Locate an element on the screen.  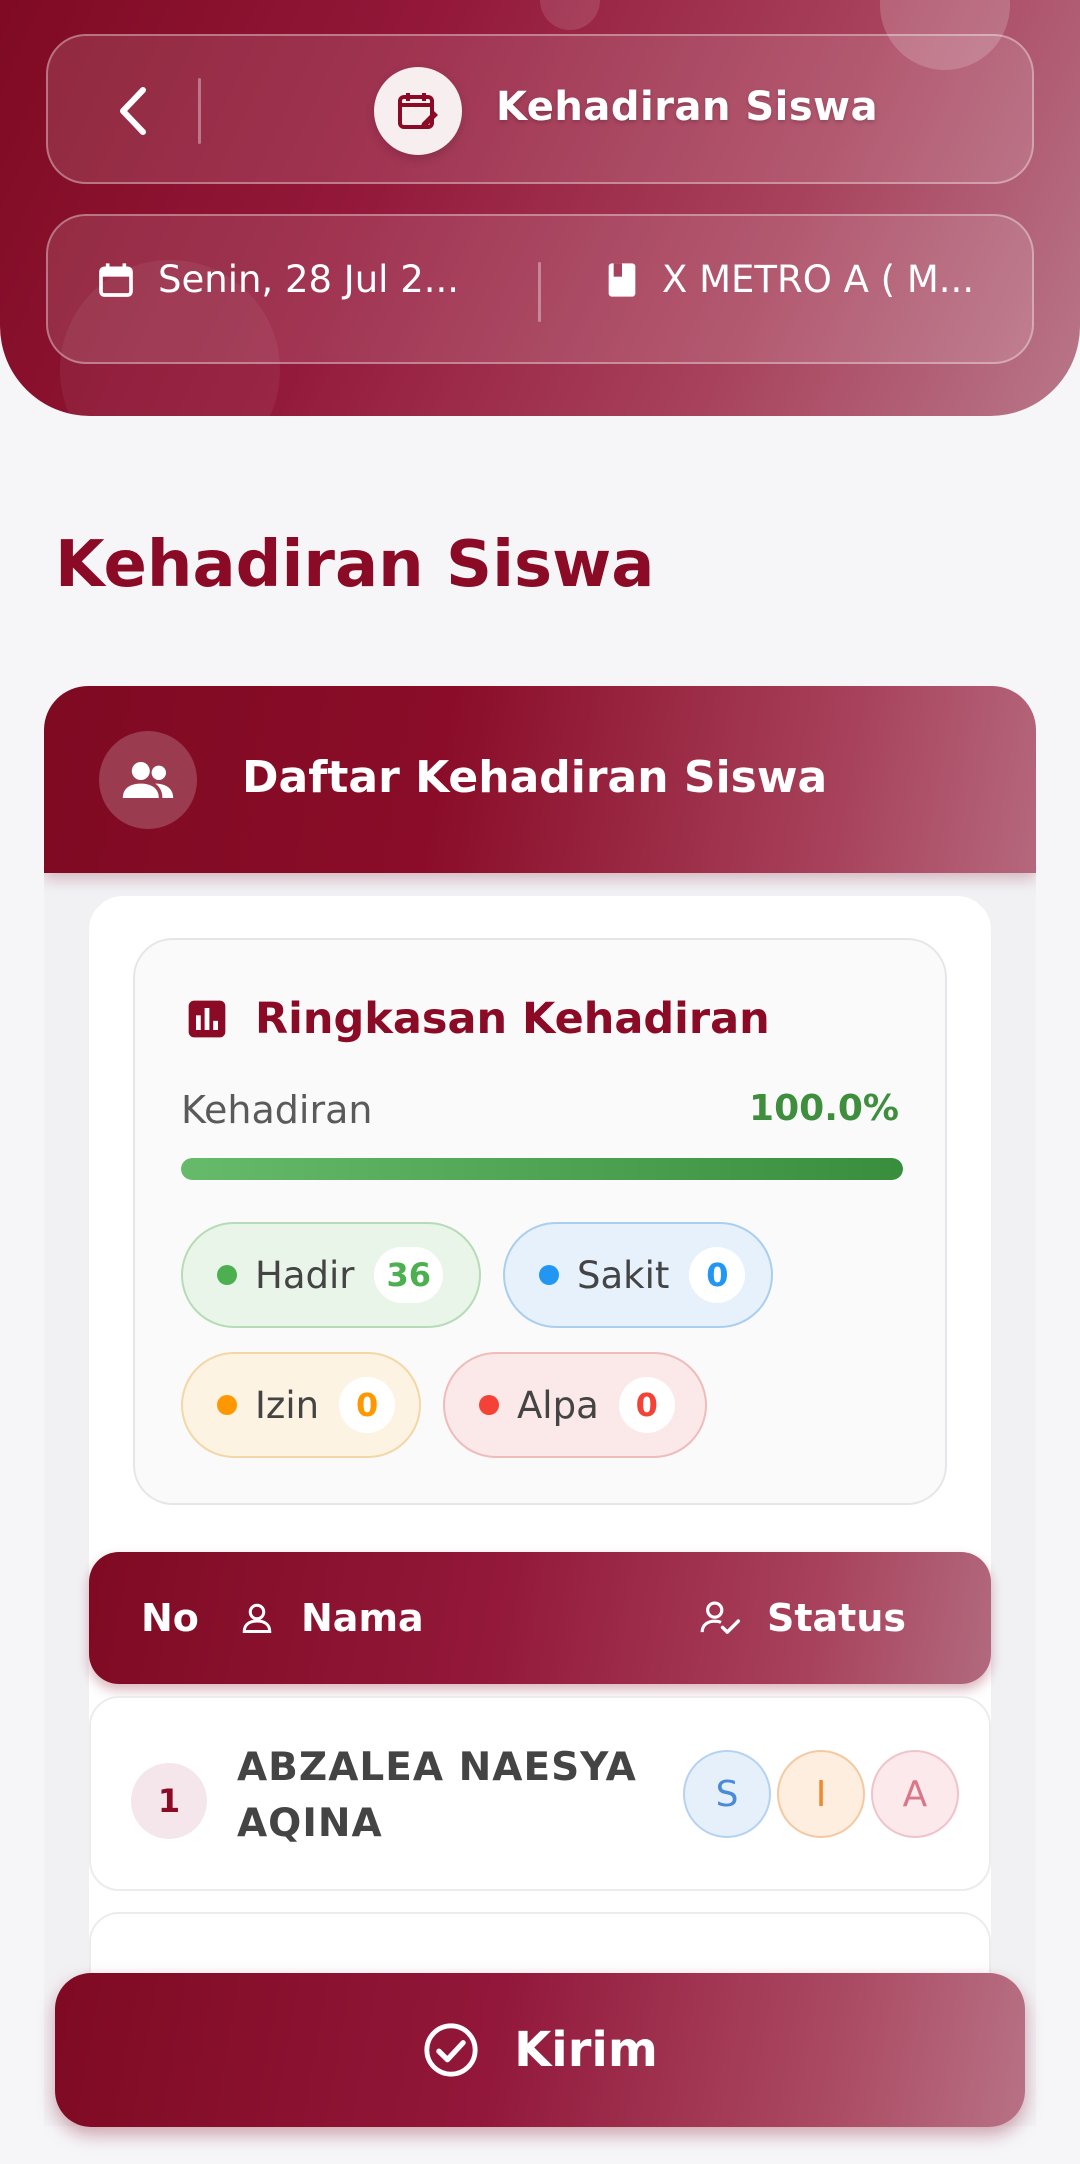
header-title: Kehadiran Siswa is located at coordinates (687, 107).